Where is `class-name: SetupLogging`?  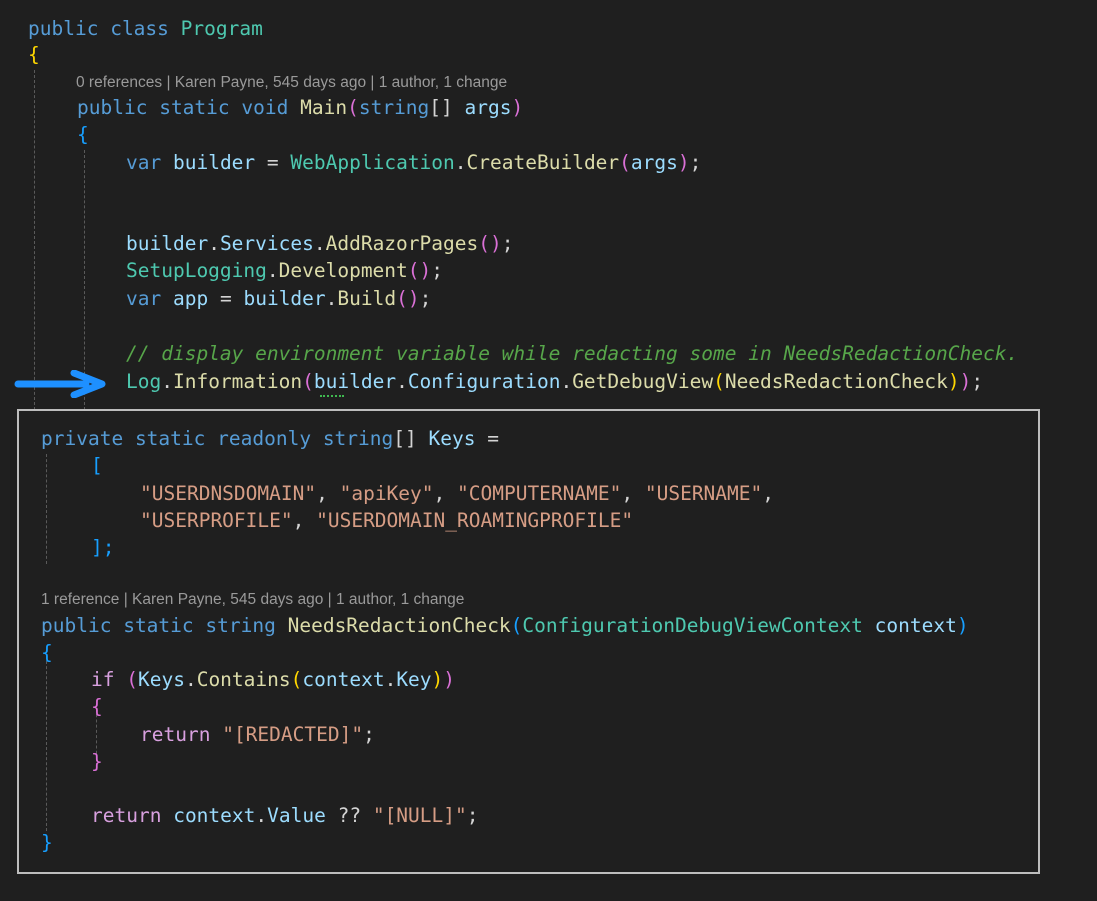
class-name: SetupLogging is located at coordinates (196, 270).